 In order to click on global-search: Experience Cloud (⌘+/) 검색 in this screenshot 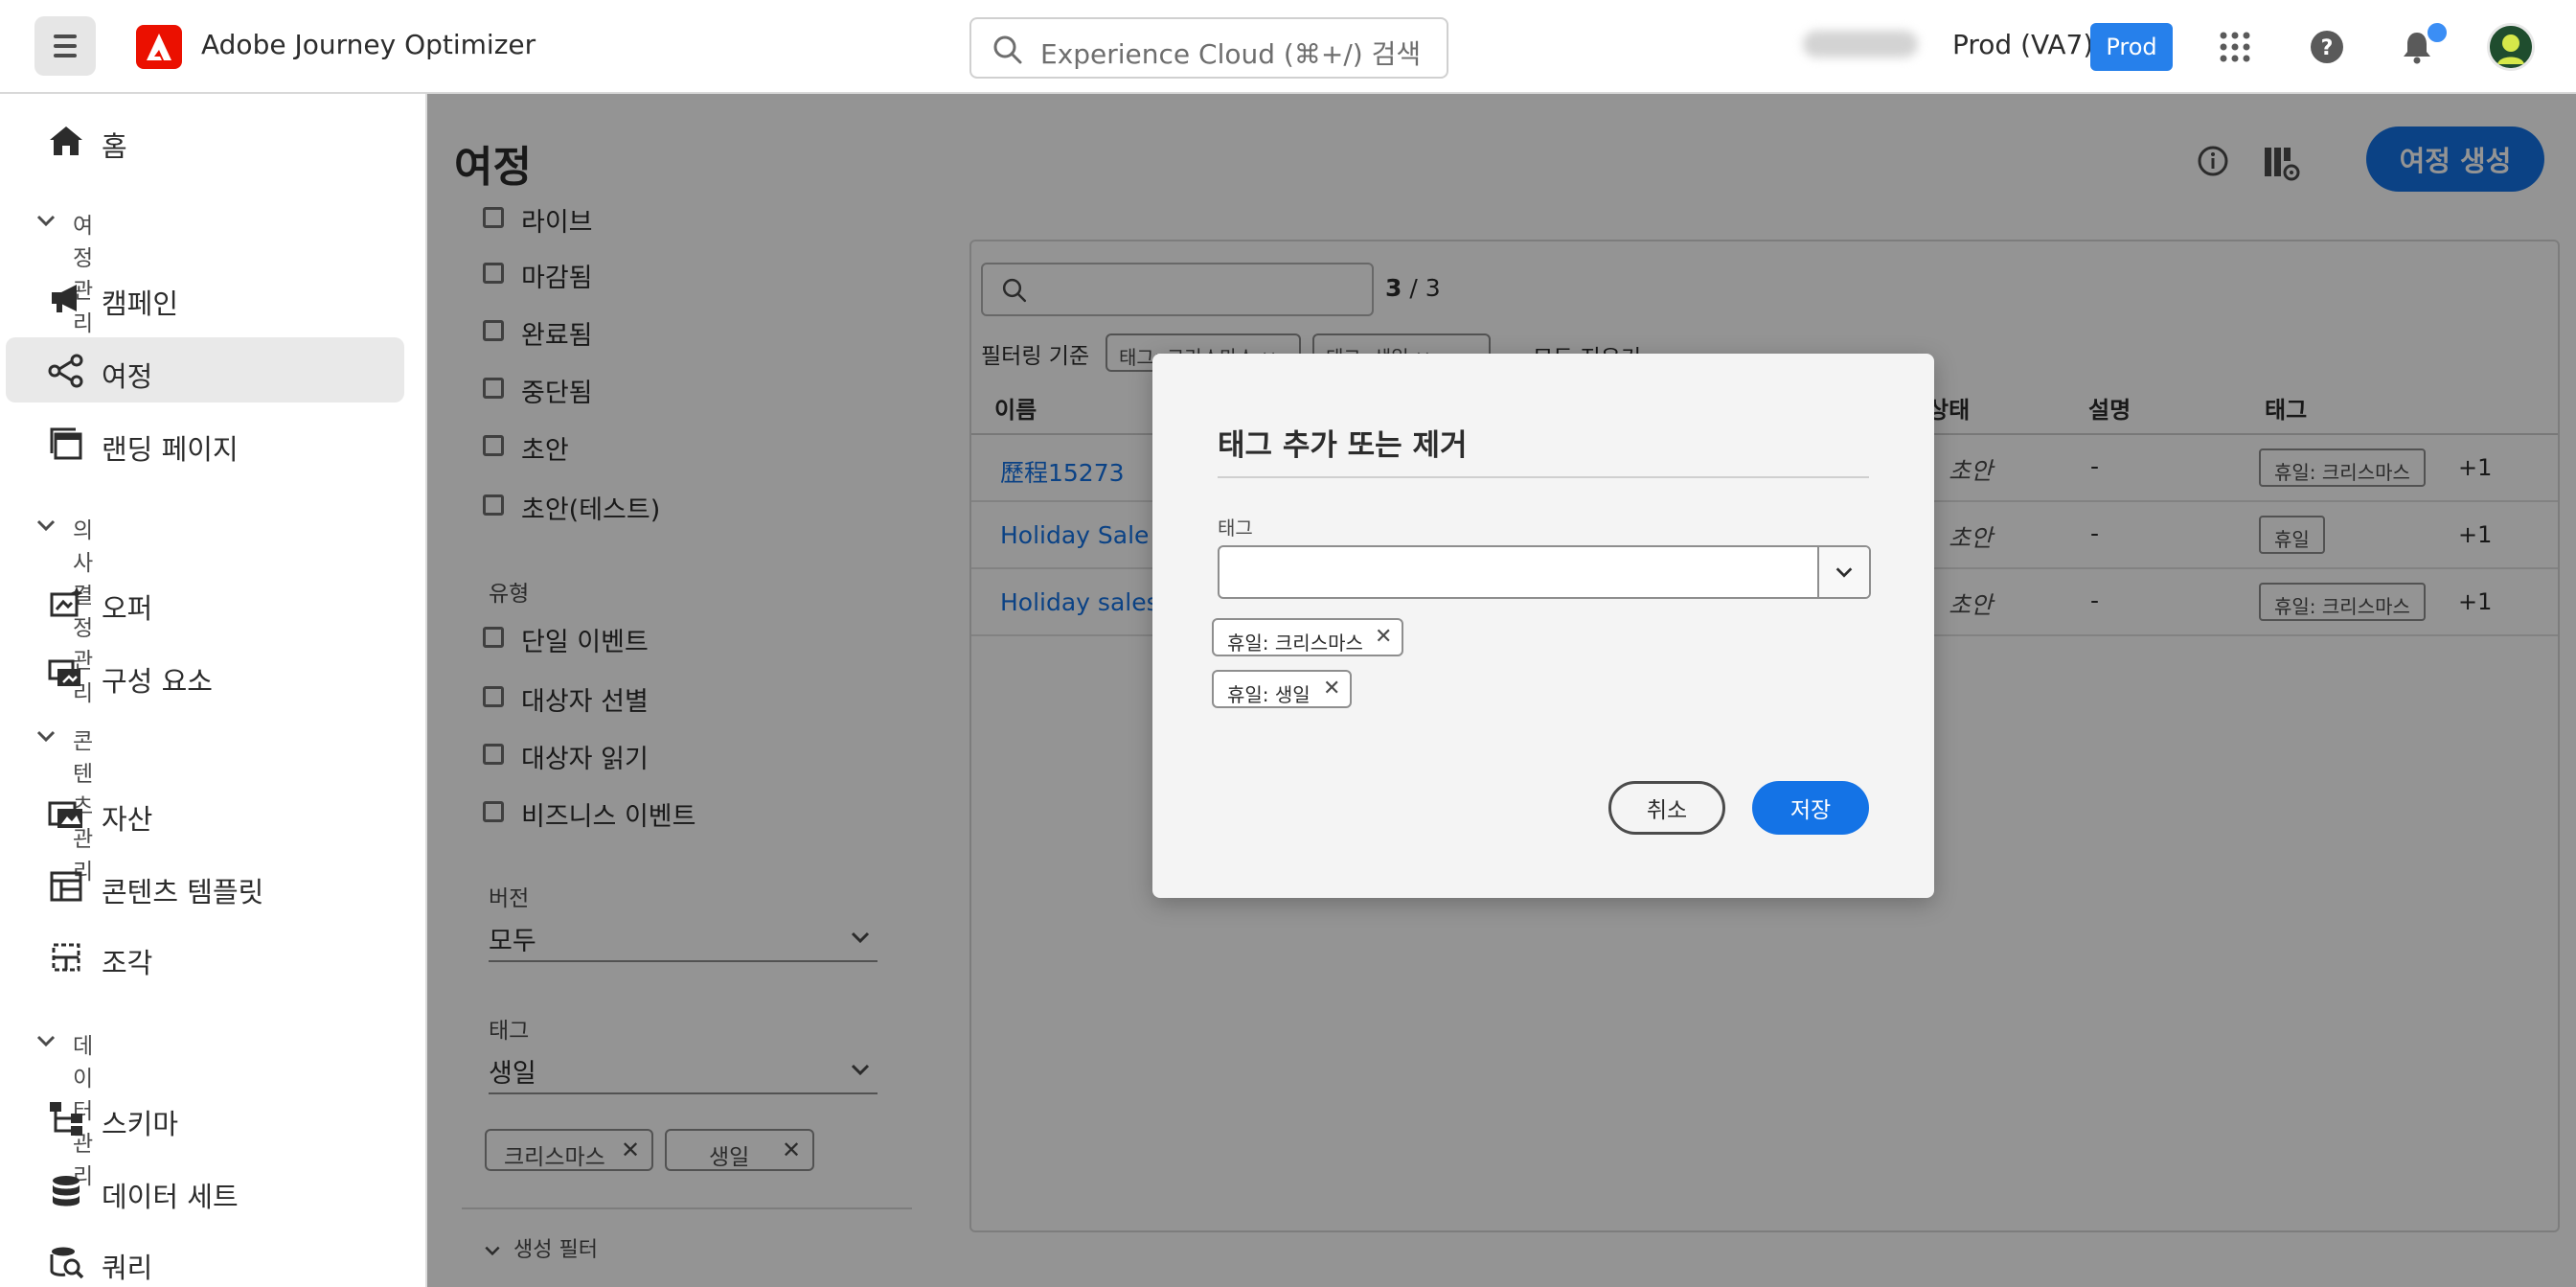, I will do `click(1208, 48)`.